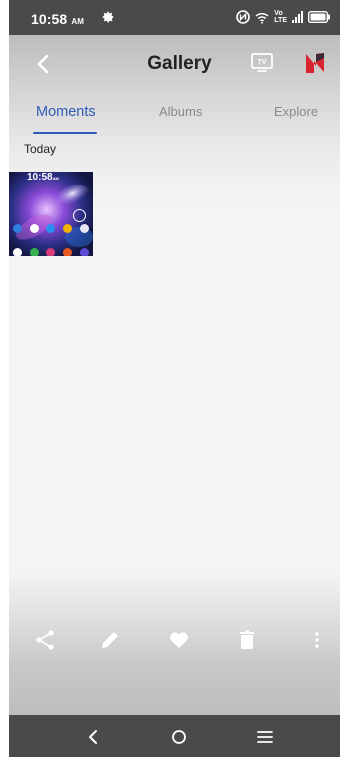 This screenshot has height=757, width=344. I want to click on page-title: Gallery, so click(179, 63).